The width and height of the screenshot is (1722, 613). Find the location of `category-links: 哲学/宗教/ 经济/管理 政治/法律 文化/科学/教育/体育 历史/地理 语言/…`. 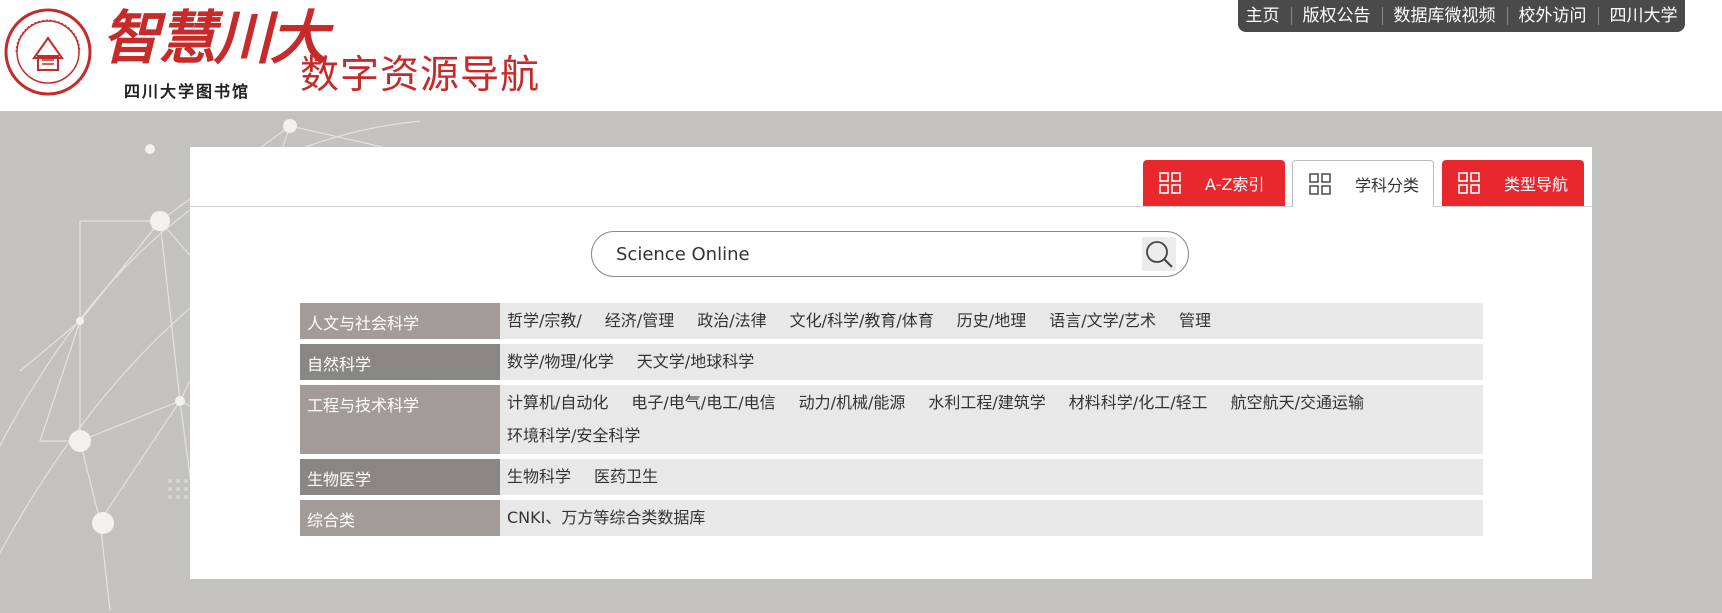

category-links: 哲学/宗教/ 经济/管理 政治/法律 文化/科学/教育/体育 历史/地理 语言/… is located at coordinates (991, 321).